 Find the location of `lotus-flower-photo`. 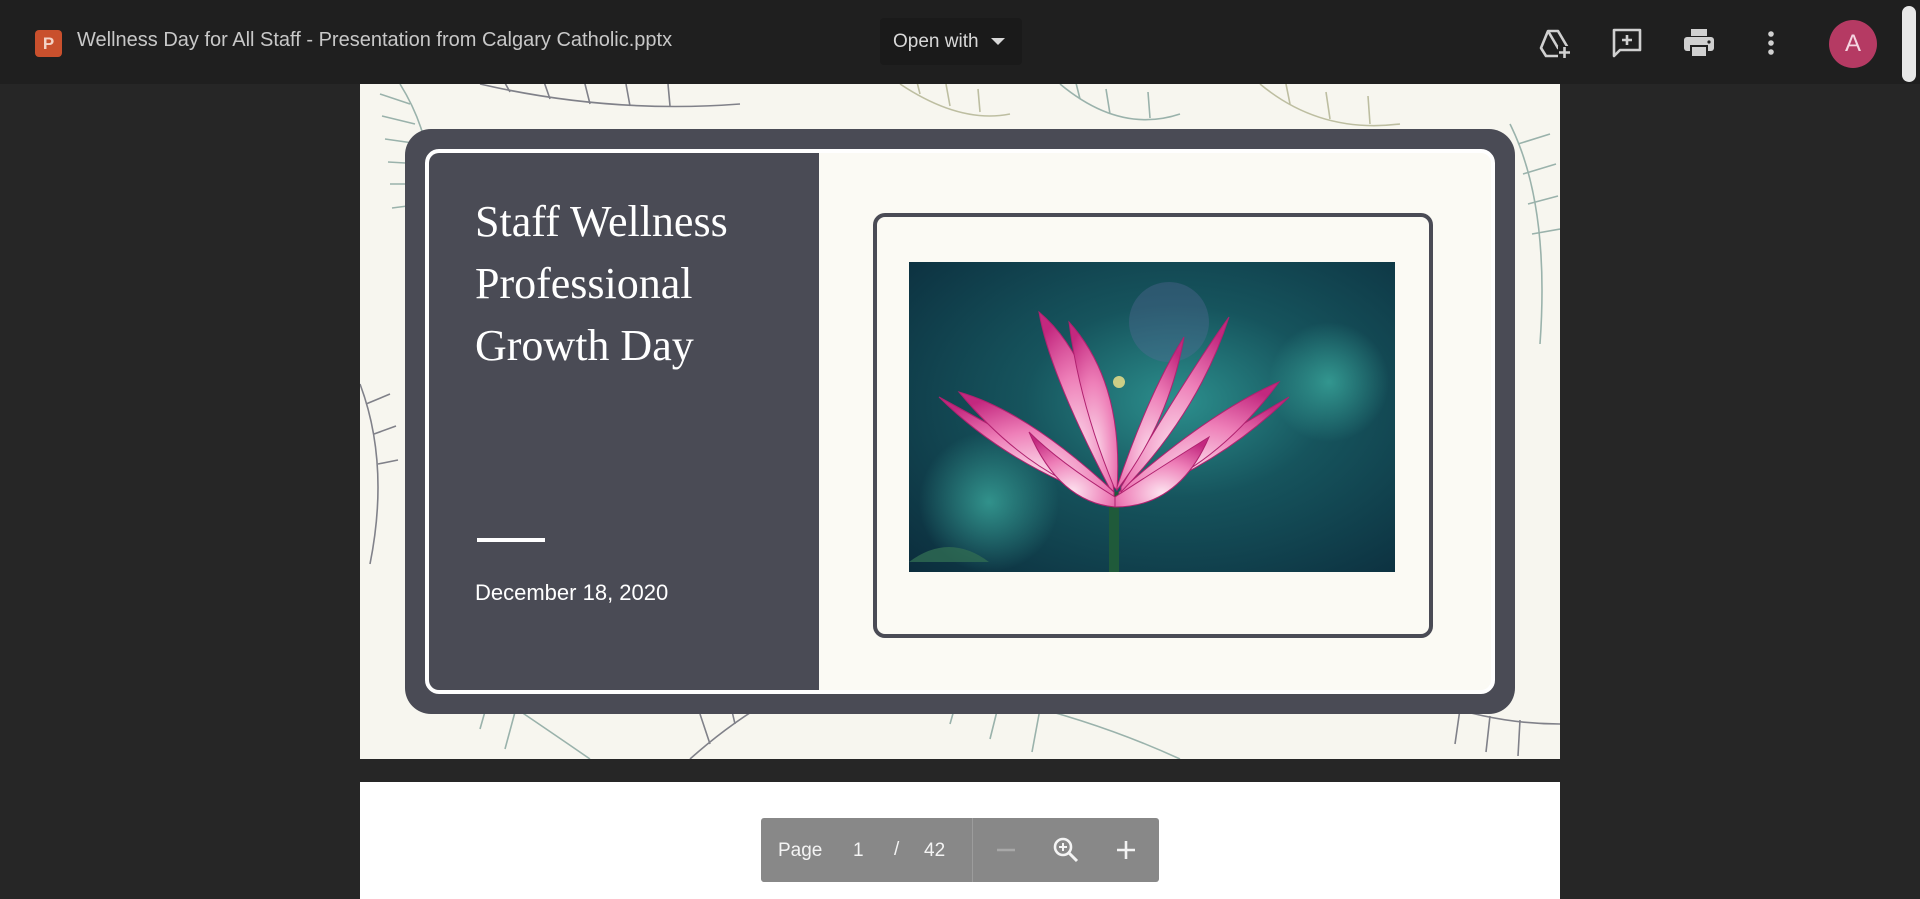

lotus-flower-photo is located at coordinates (1152, 417).